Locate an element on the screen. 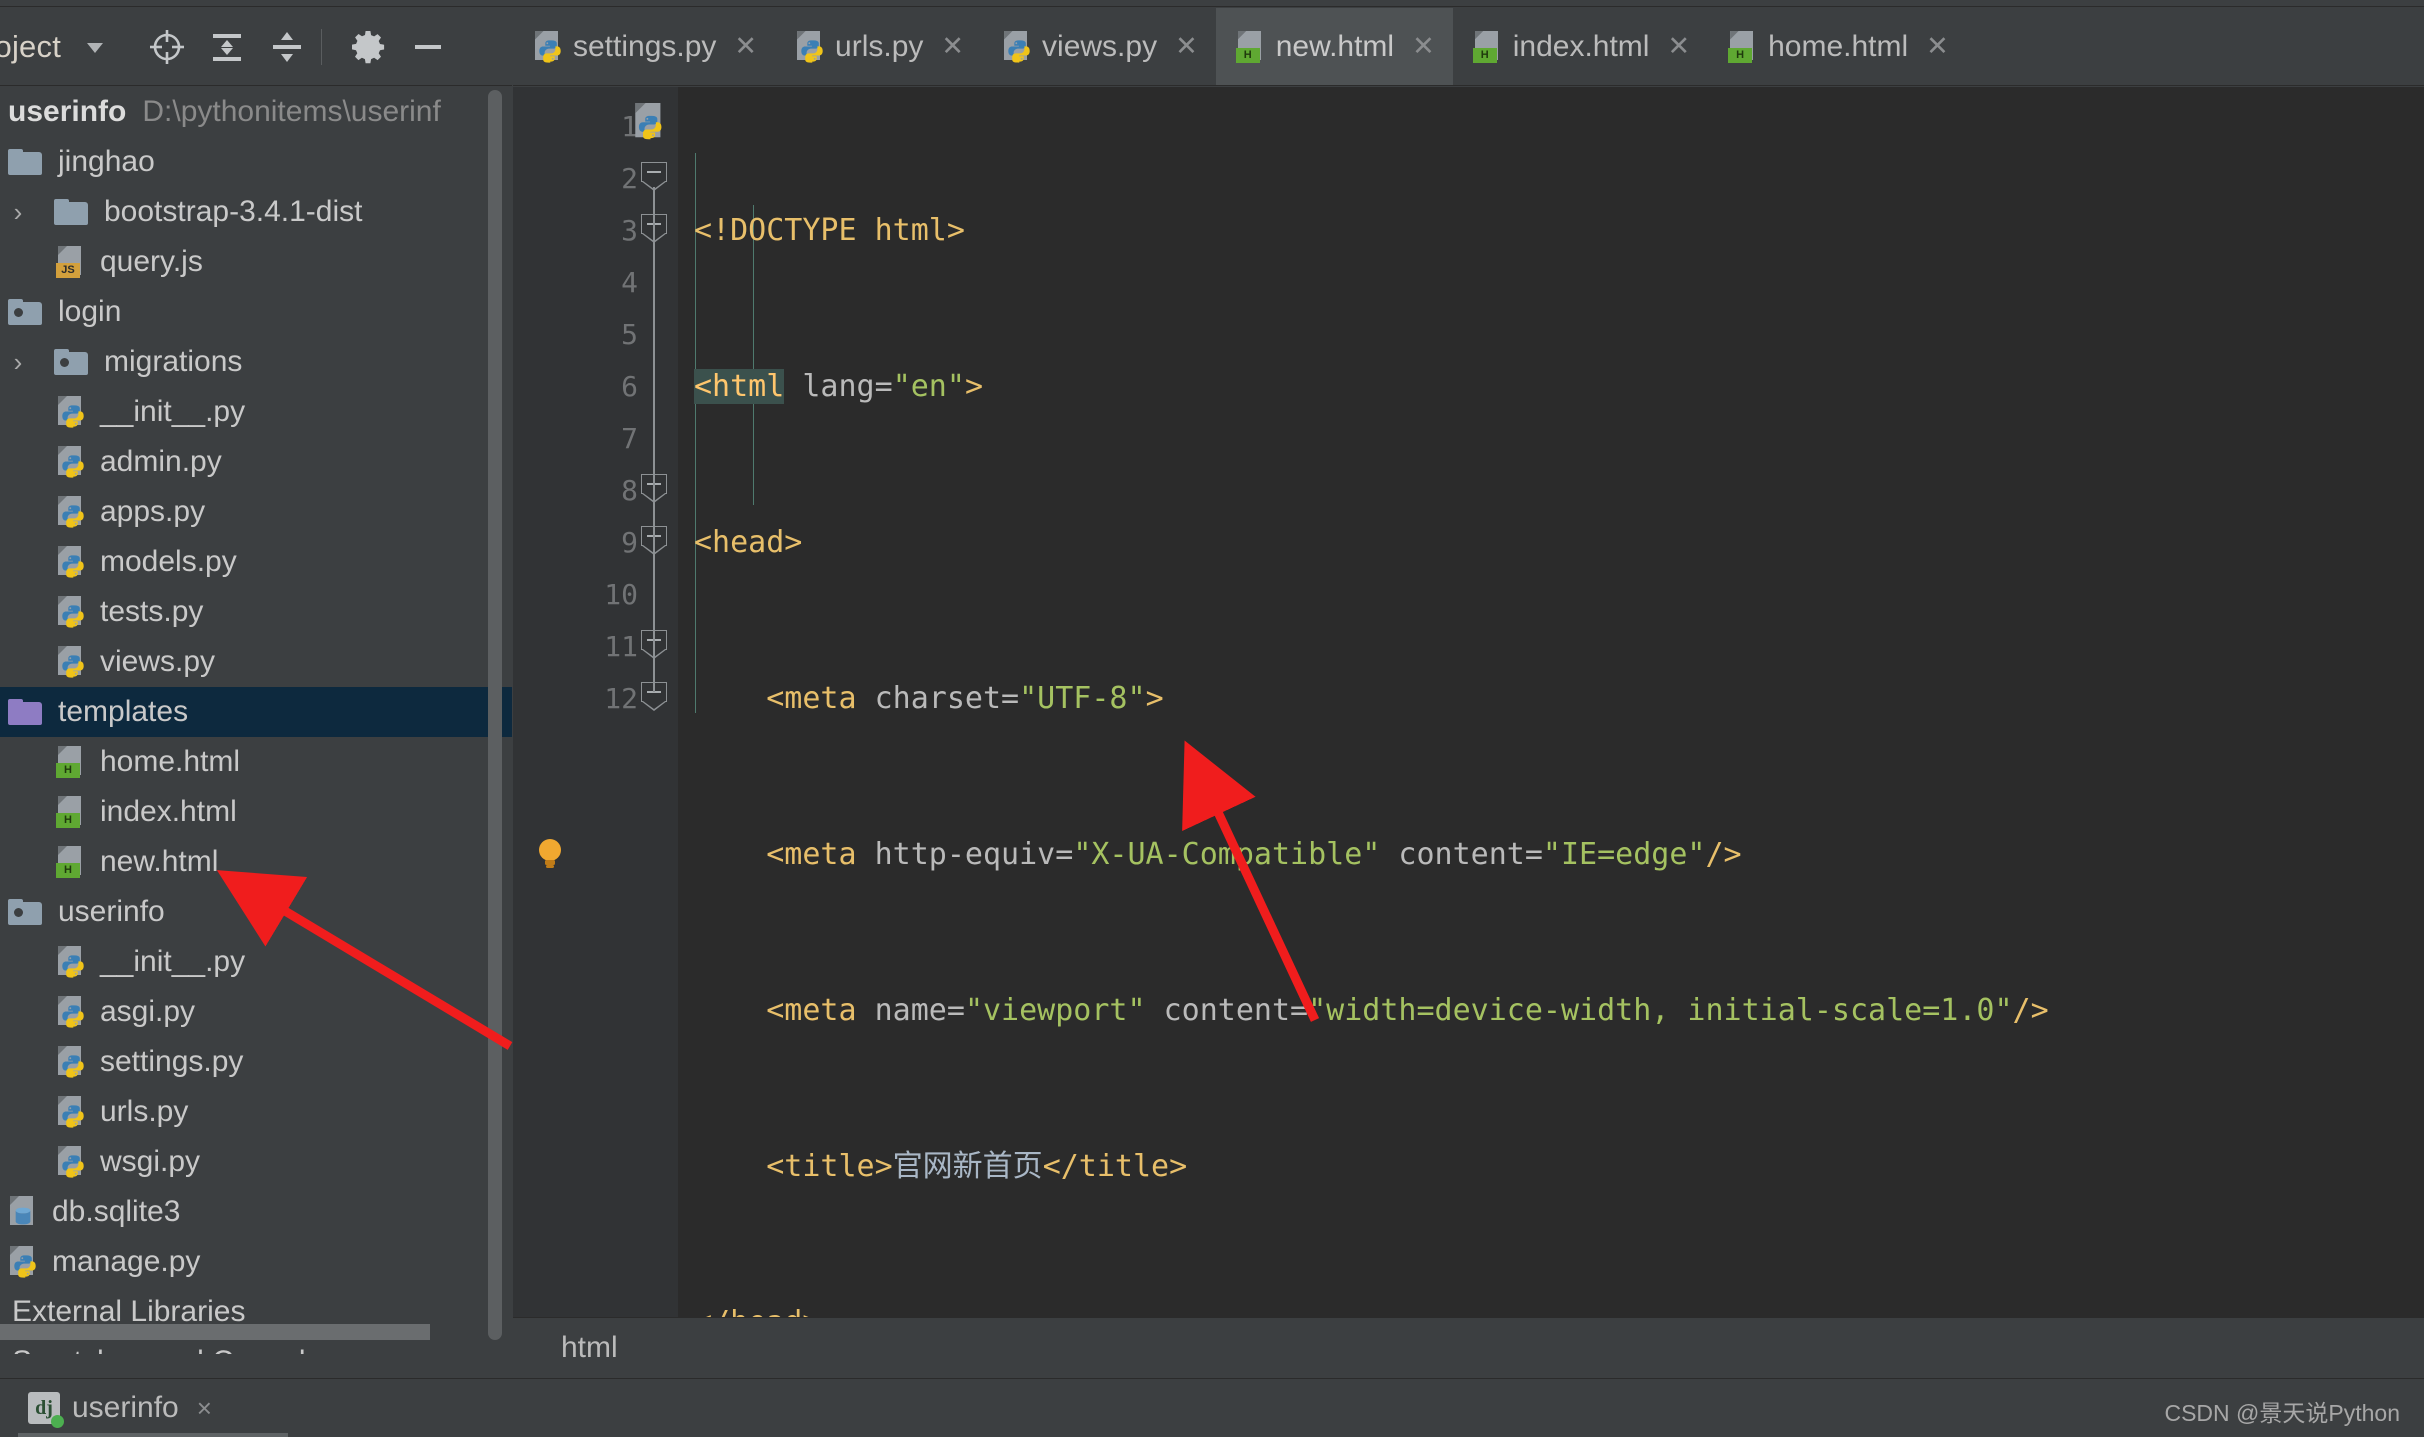 This screenshot has width=2424, height=1437. chevron-down-icon is located at coordinates (95, 47).